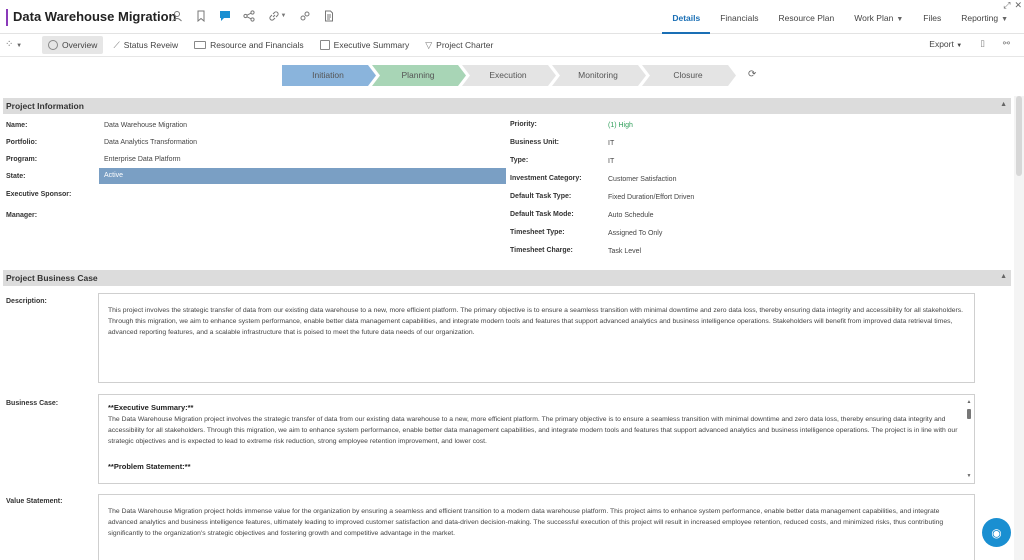 The height and width of the screenshot is (560, 1024). Describe the element at coordinates (969, 414) in the screenshot. I see `scroll-thumb` at that location.